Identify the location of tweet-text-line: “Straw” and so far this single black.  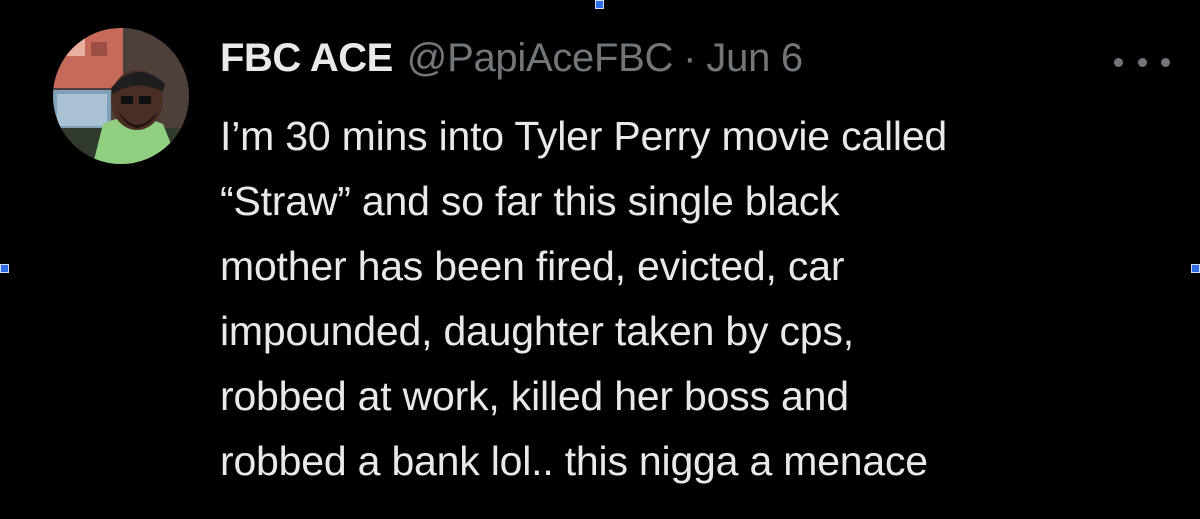
(530, 201).